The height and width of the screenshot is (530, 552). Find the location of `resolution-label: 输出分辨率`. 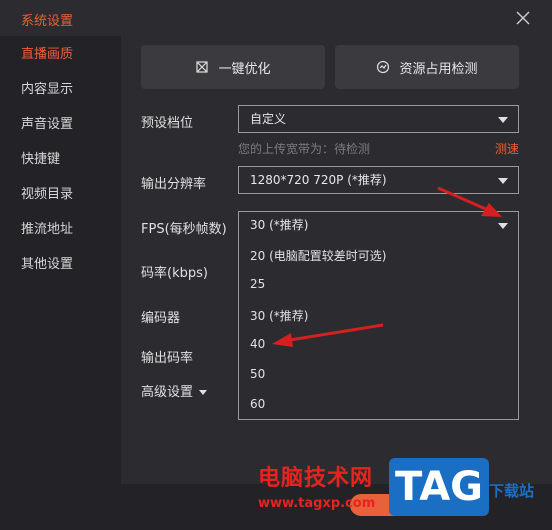

resolution-label: 输出分辨率 is located at coordinates (174, 184).